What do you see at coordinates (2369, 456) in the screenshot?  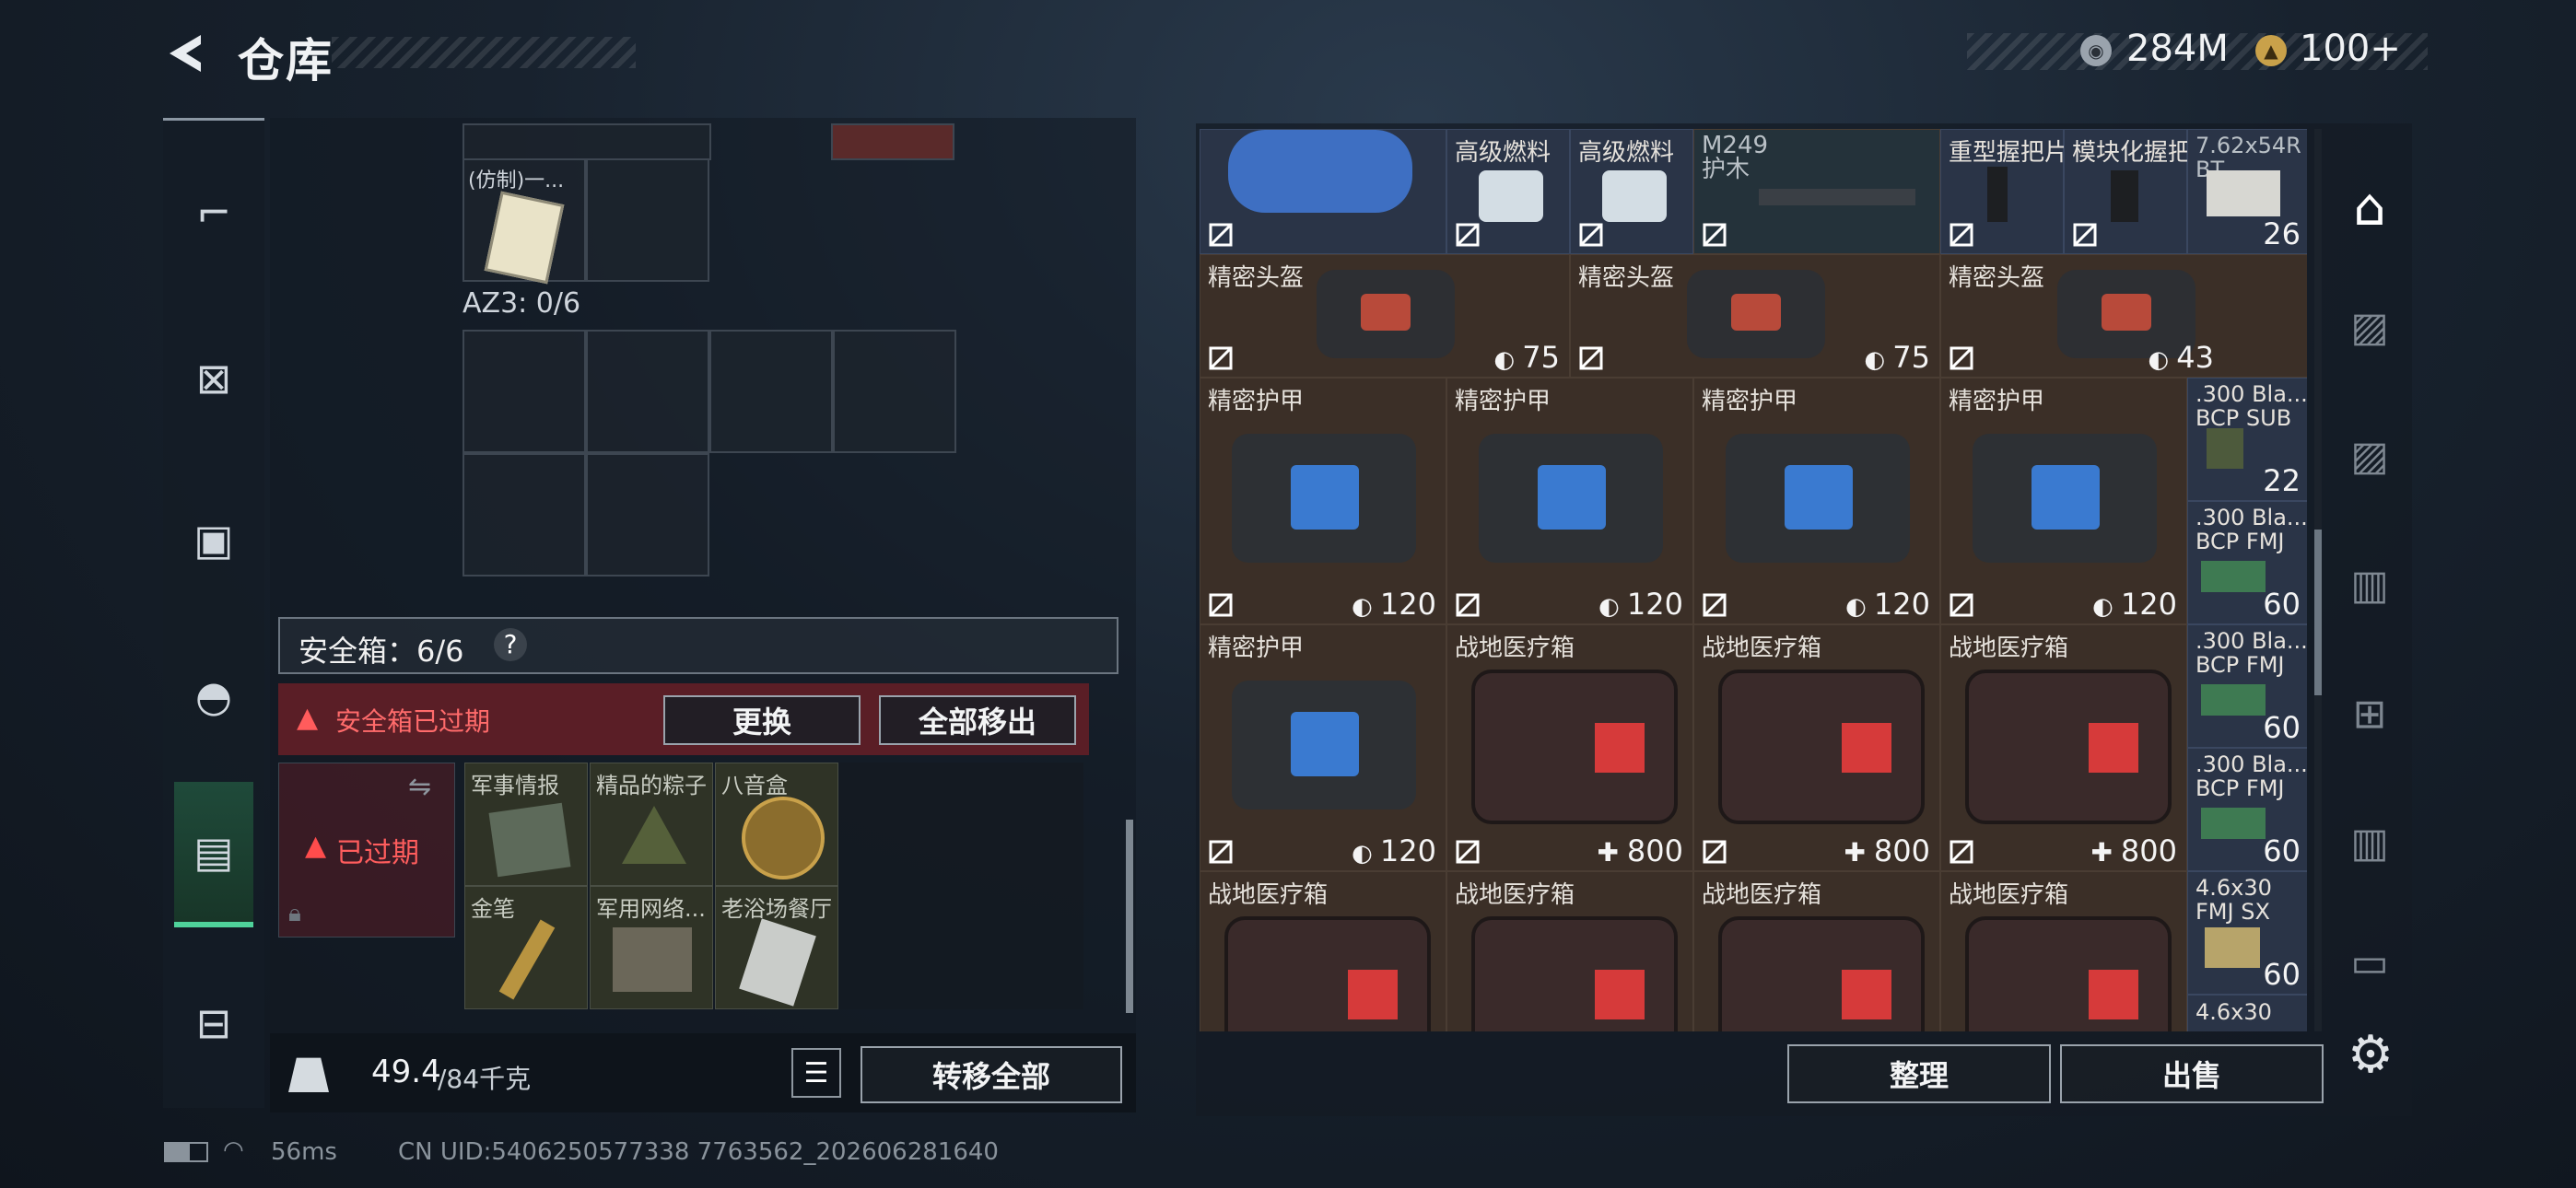 I see `storage-tab-iv-icon: ▨` at bounding box center [2369, 456].